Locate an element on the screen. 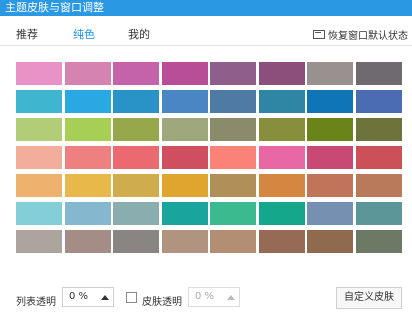 This screenshot has height=318, width=412. tab-recommend: 推荐 is located at coordinates (27, 34).